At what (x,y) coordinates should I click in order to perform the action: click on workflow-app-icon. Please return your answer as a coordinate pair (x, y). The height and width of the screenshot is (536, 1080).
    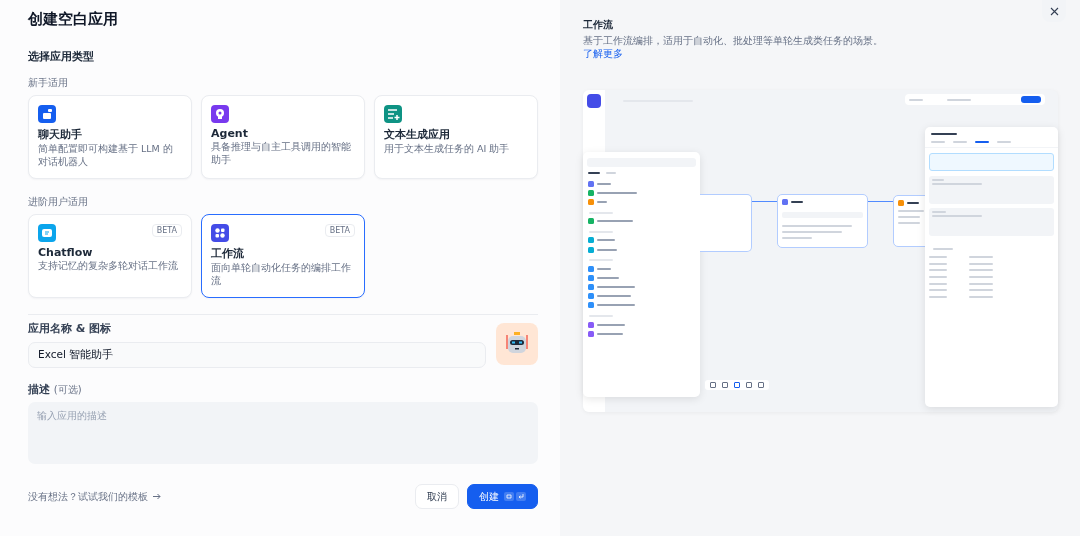
    Looking at the image, I should click on (220, 233).